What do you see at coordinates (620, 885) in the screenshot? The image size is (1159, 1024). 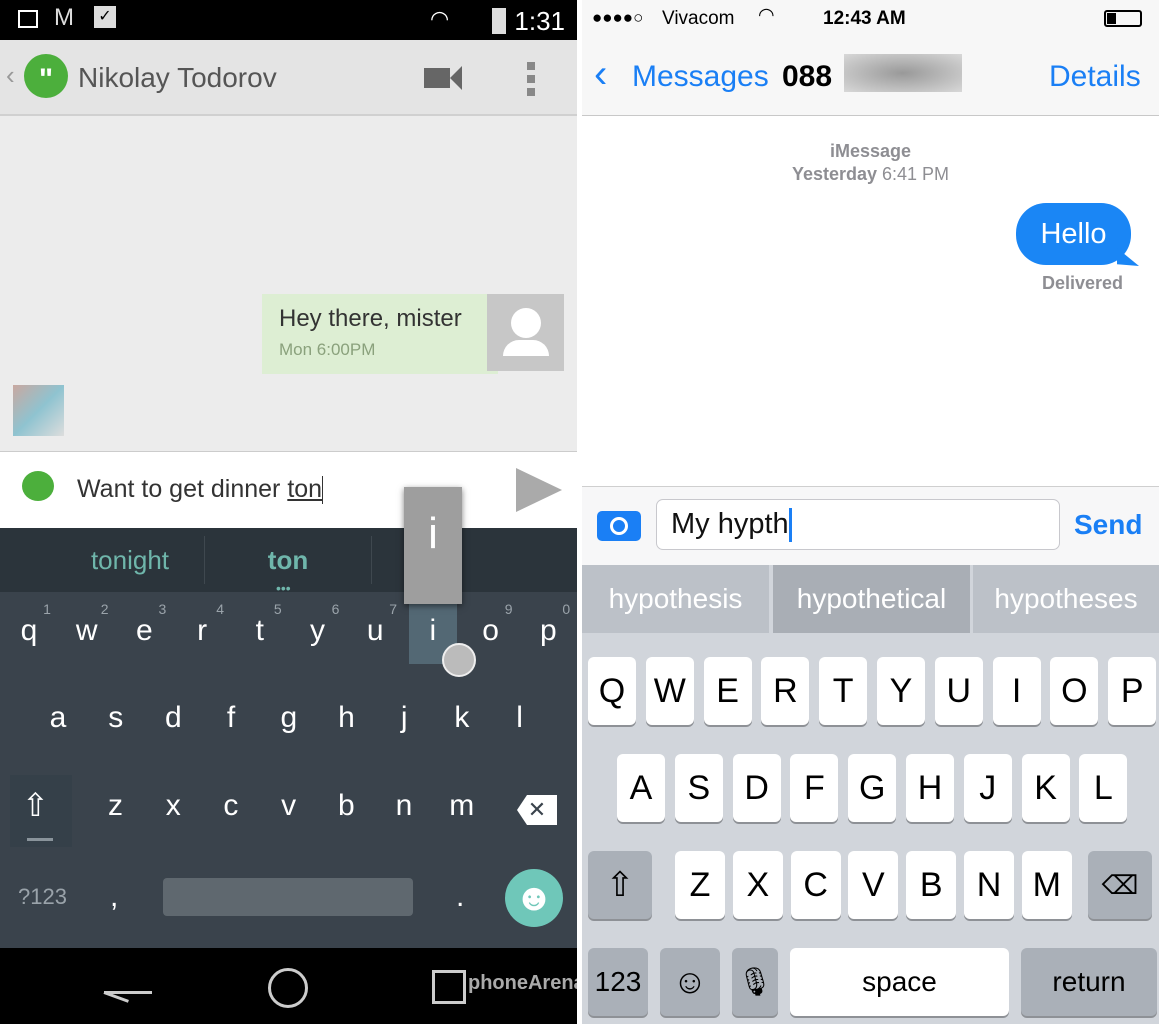 I see `shift-key: ⇧` at bounding box center [620, 885].